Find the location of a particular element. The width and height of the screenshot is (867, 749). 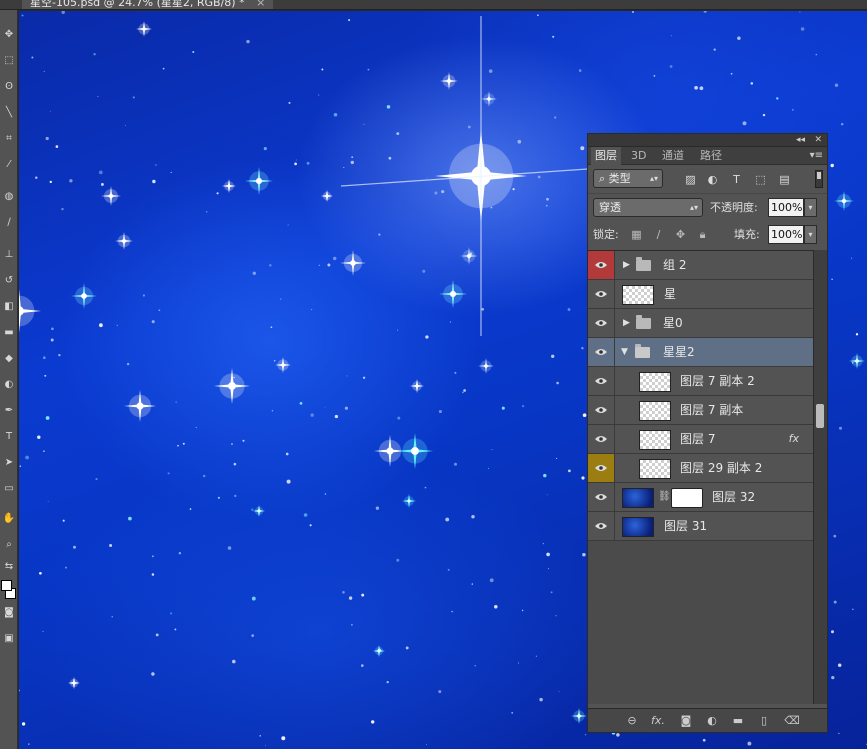

marquee-tool-icon: ⬚ is located at coordinates (9, 61).